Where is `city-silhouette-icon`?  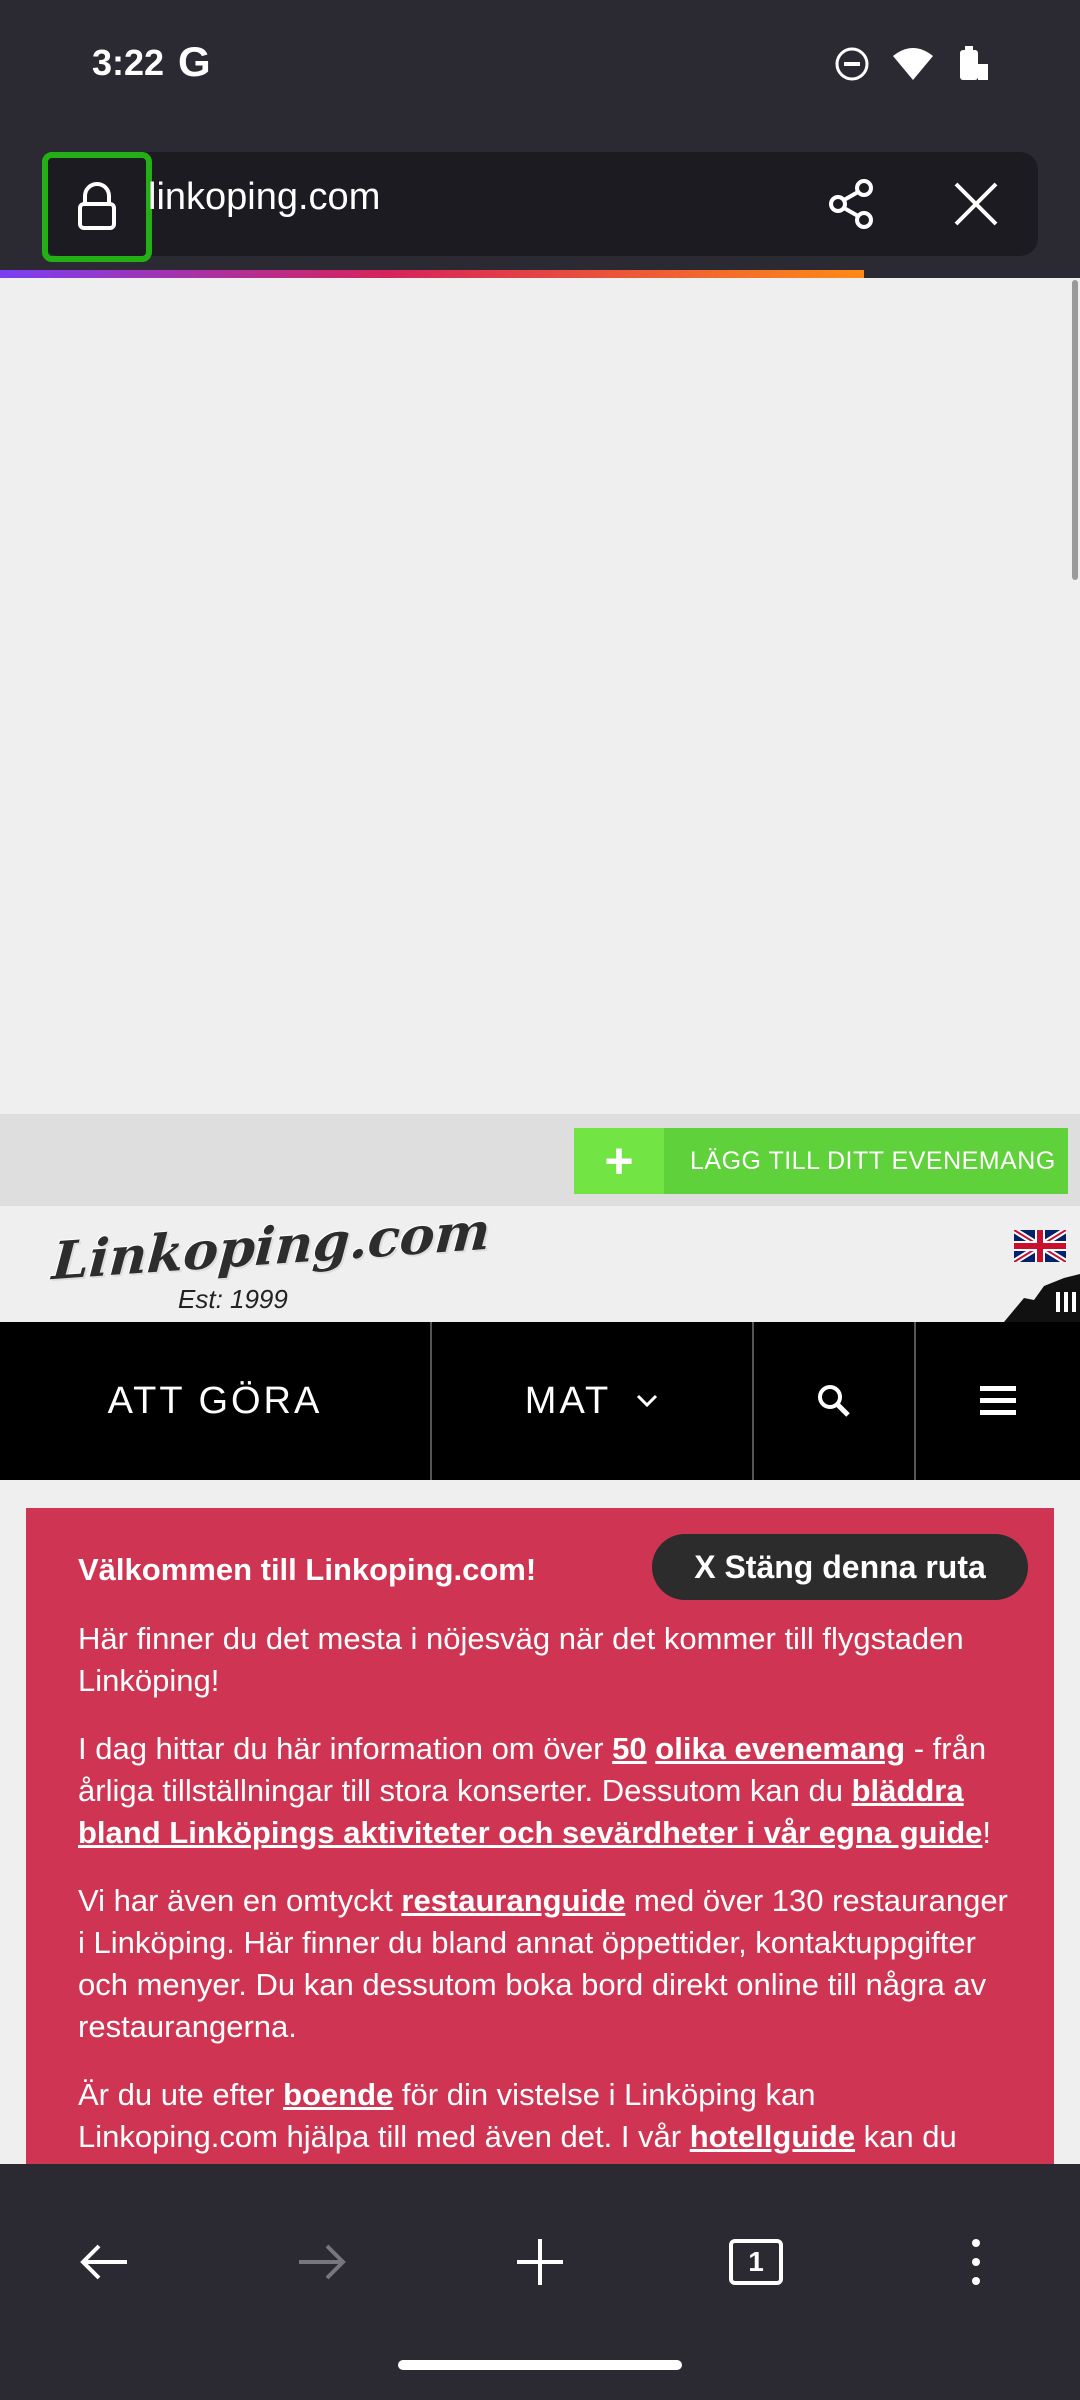 city-silhouette-icon is located at coordinates (1042, 1298).